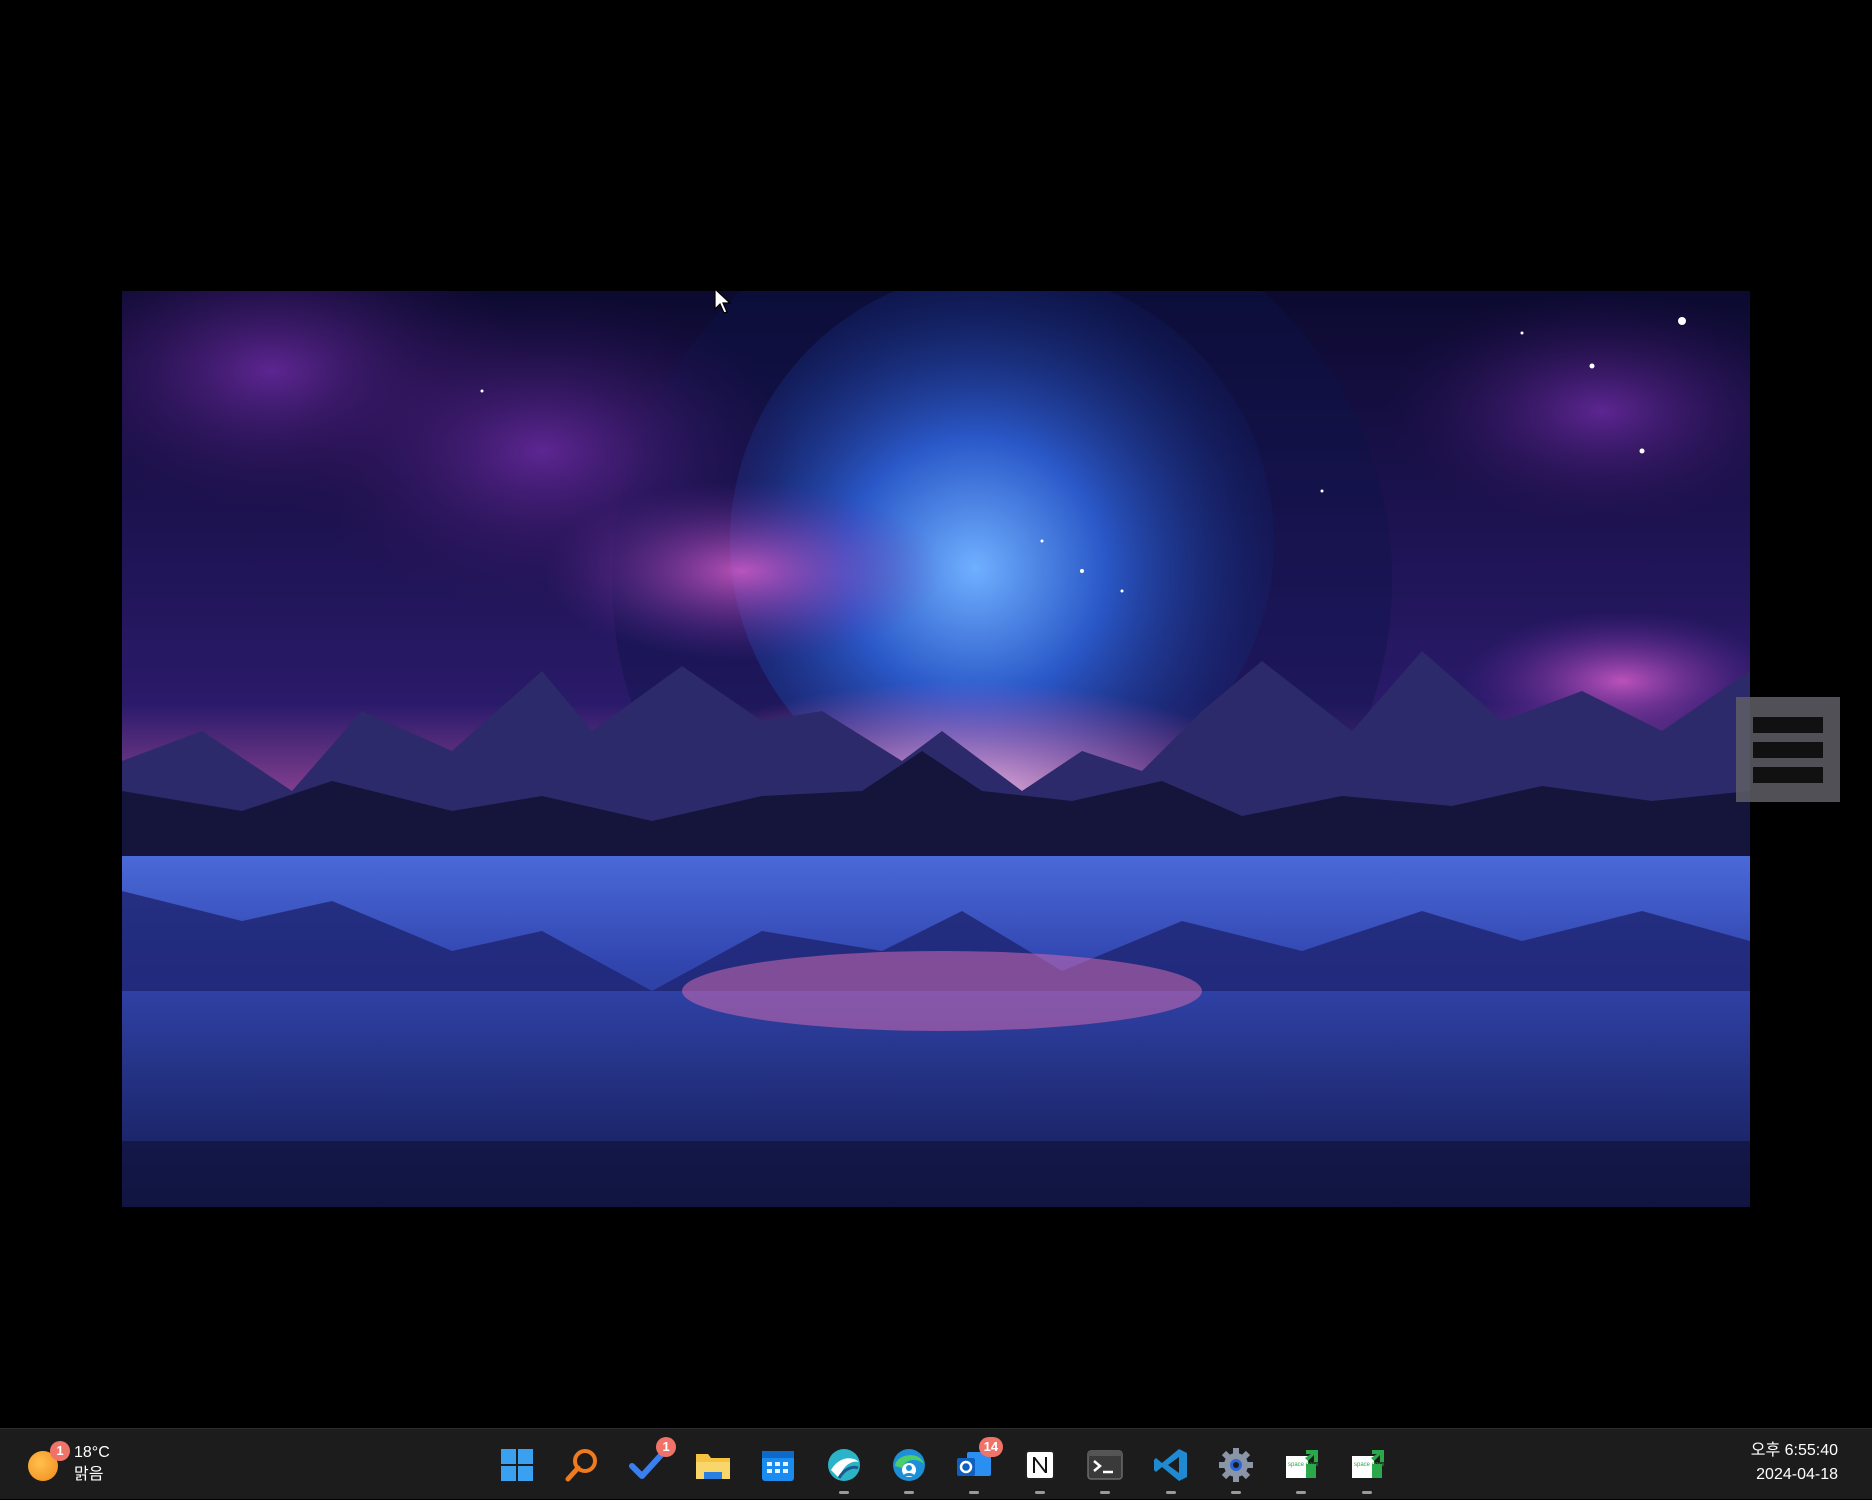  Describe the element at coordinates (60, 1451) in the screenshot. I see `weather-badge: 1` at that location.